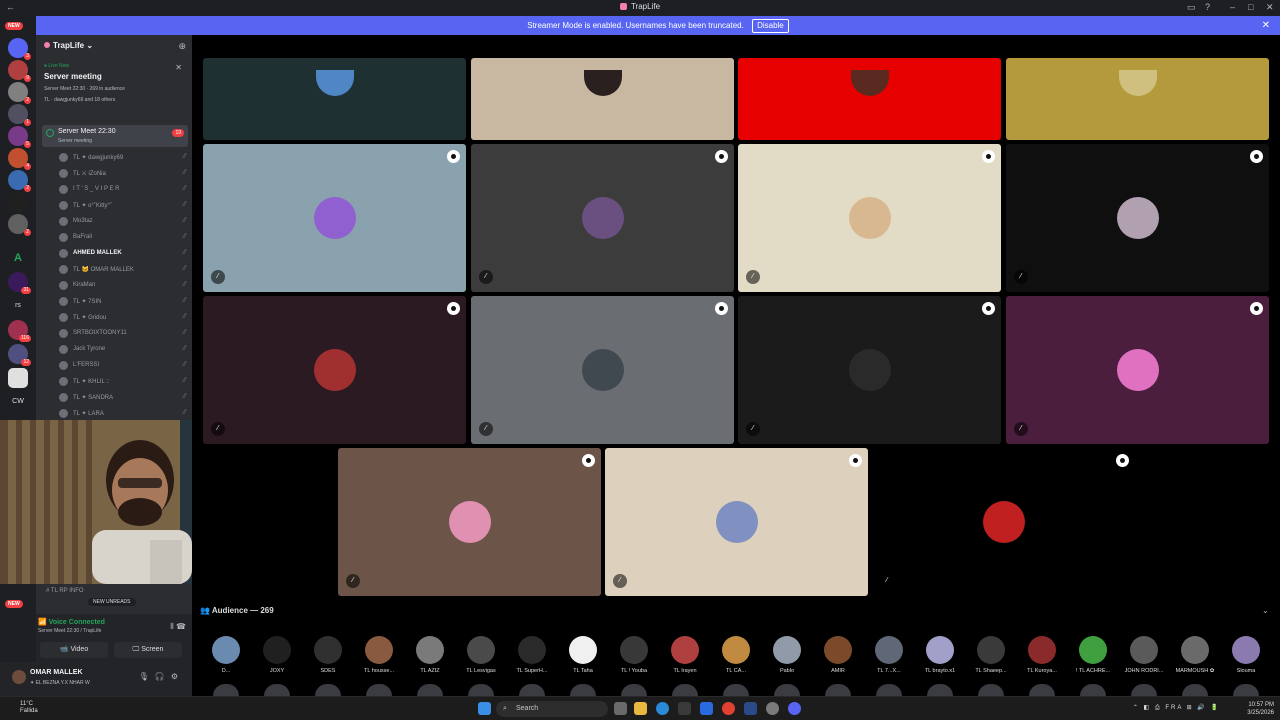  Describe the element at coordinates (115, 136) in the screenshot. I see `stage-channel: Server Meet 22:30 Server meeting 19` at that location.